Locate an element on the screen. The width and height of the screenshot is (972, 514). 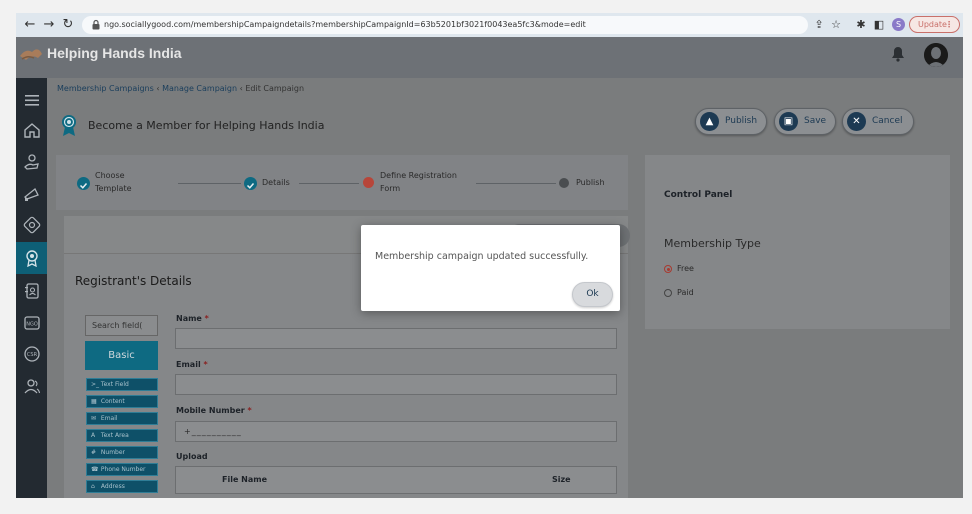
sidepanel-icon: ◧ is located at coordinates (879, 25).